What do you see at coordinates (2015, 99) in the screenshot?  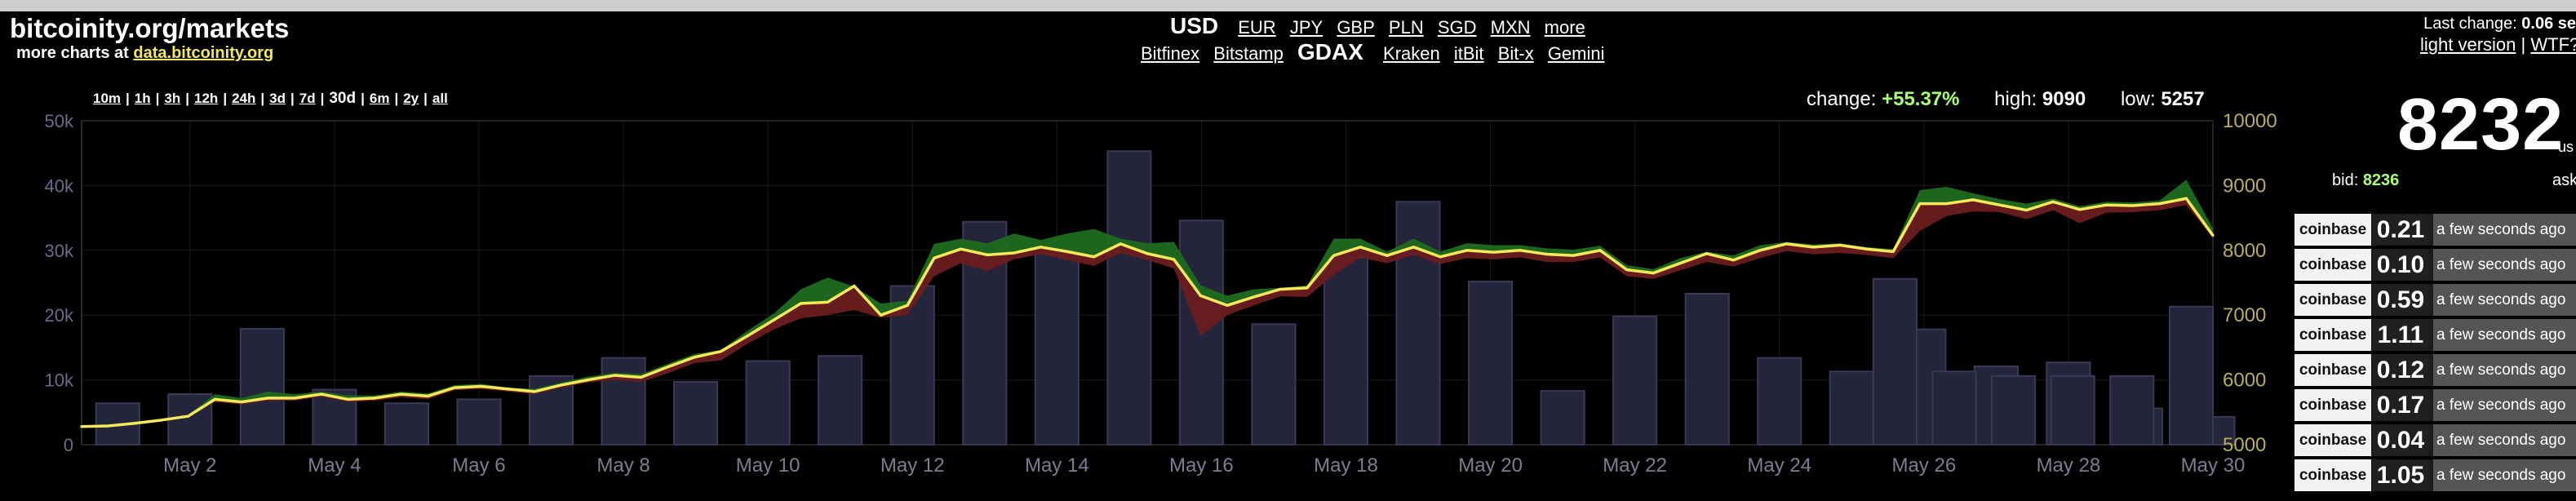 I see `high-label: high:` at bounding box center [2015, 99].